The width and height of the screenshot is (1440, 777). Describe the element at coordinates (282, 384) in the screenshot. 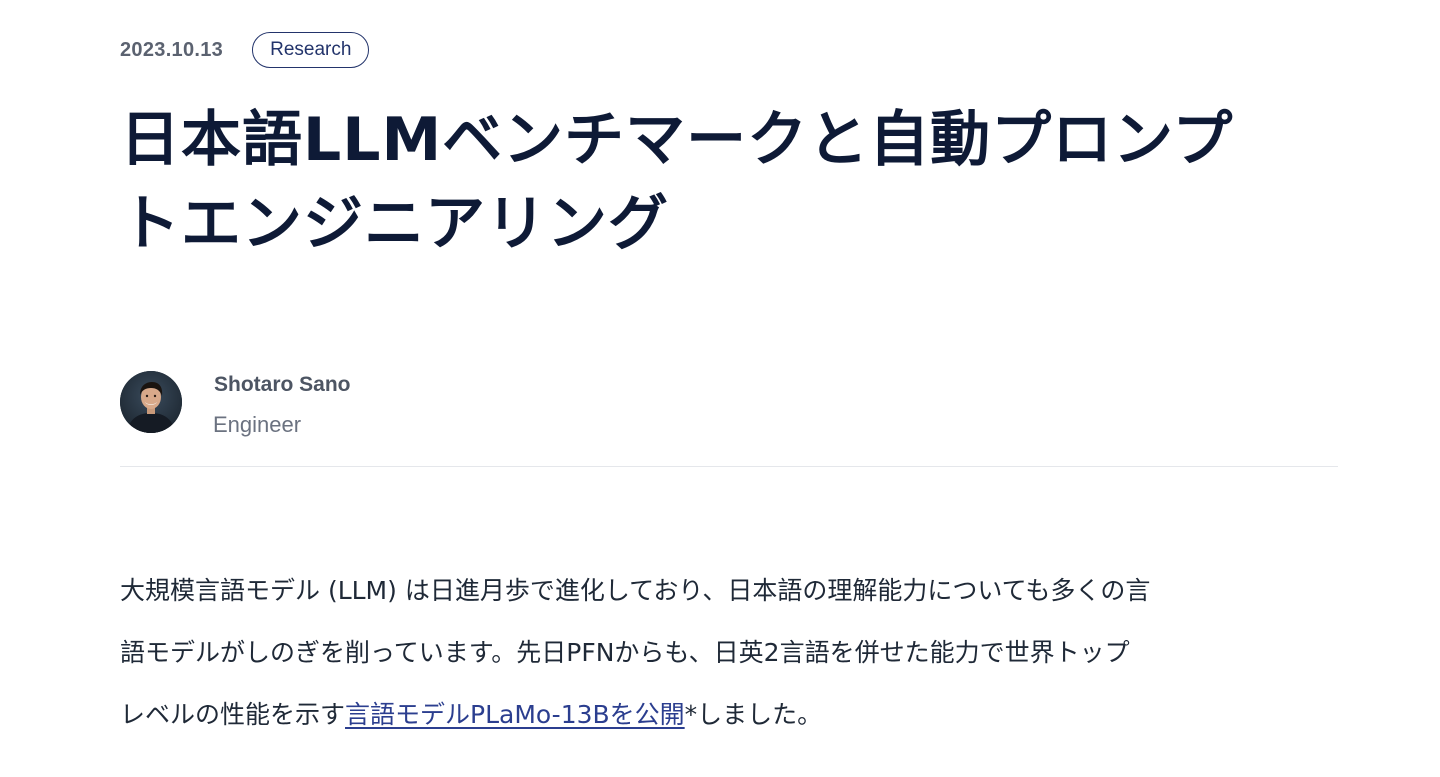

I see `author-name: Shotaro Sano` at that location.